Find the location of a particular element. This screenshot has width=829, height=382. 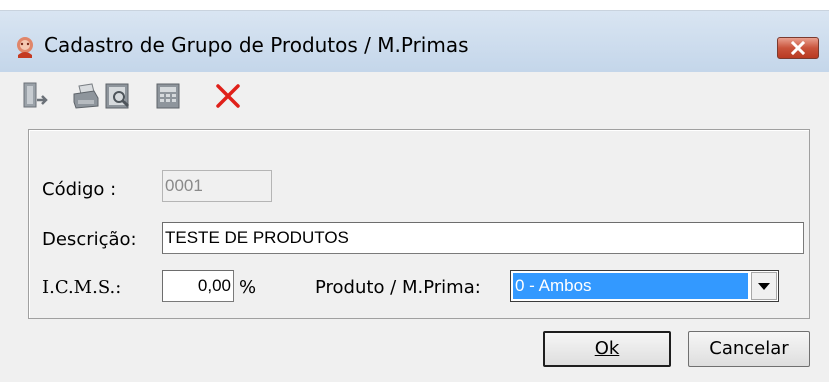

descricao-field: TESTE DE PRODUTOS is located at coordinates (483, 238).